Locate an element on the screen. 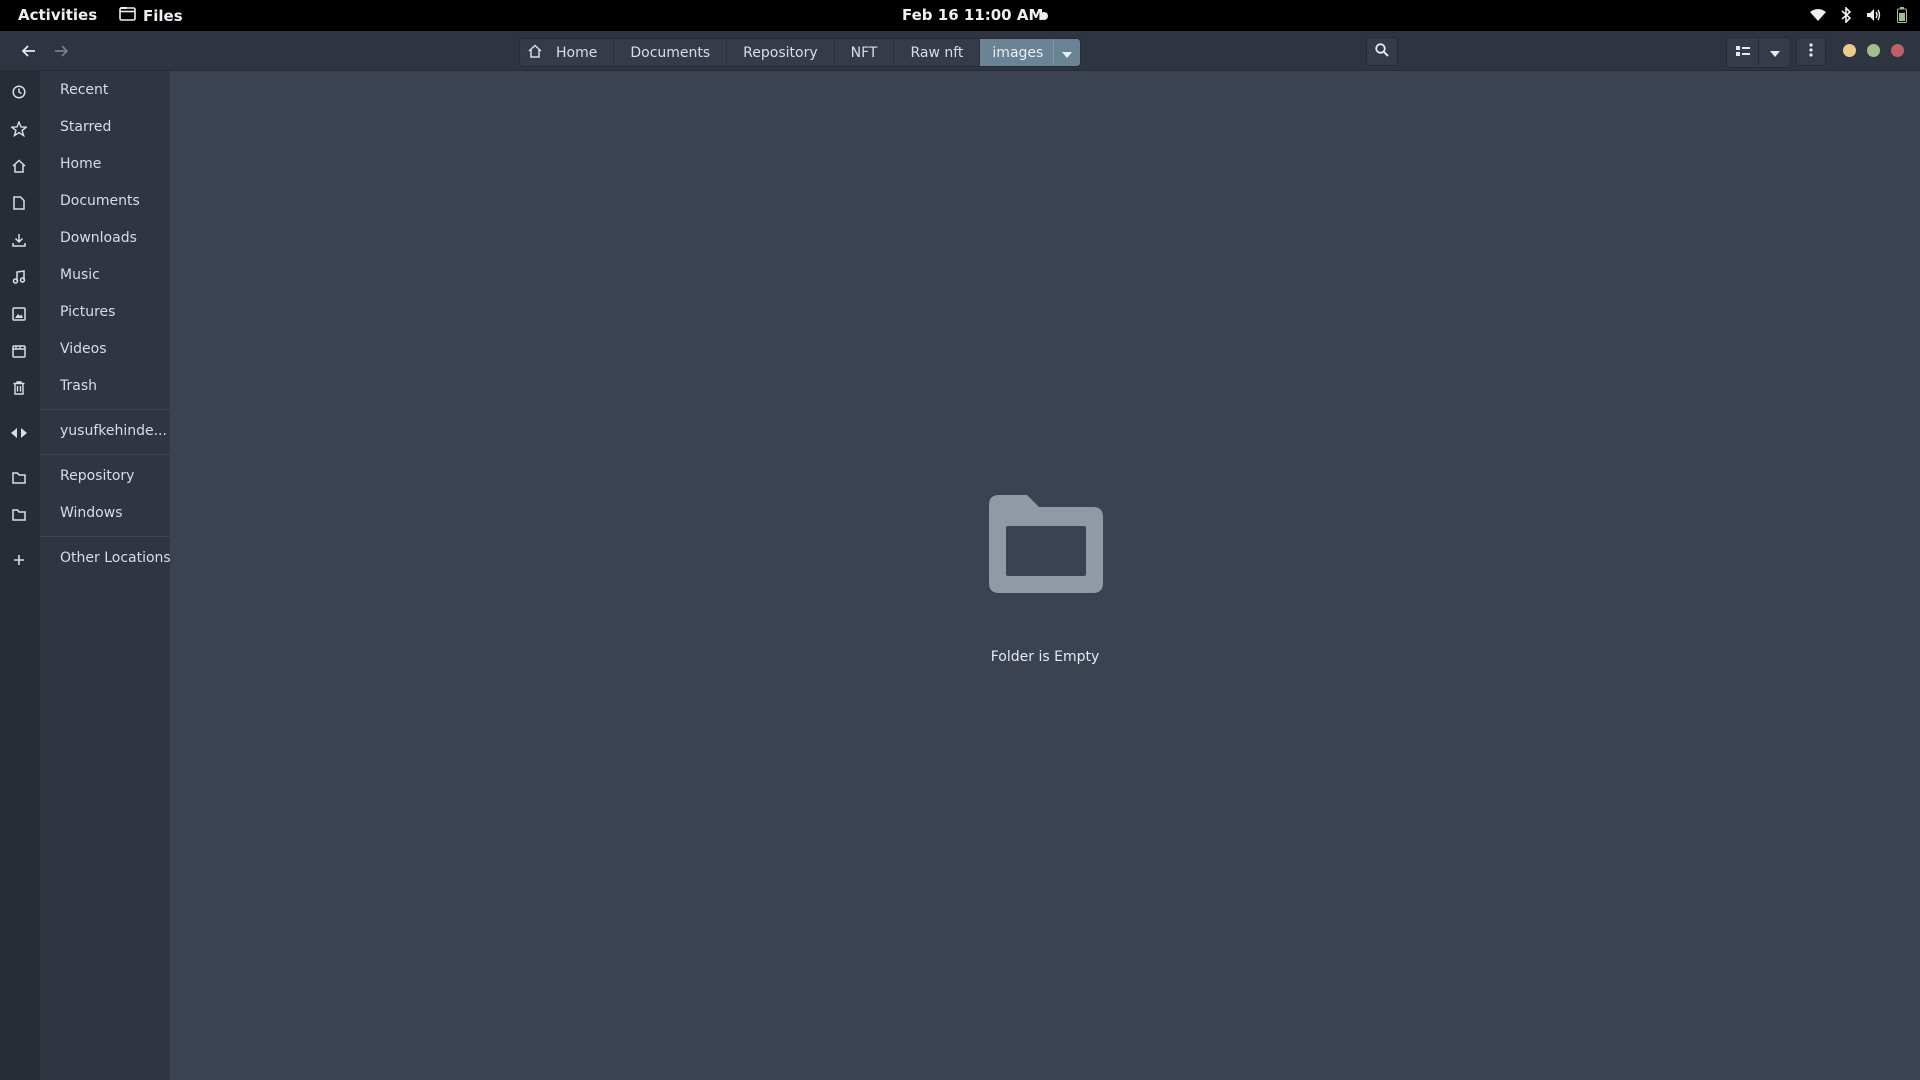 The image size is (1920, 1080). breadcrumb-menu-button is located at coordinates (1067, 52).